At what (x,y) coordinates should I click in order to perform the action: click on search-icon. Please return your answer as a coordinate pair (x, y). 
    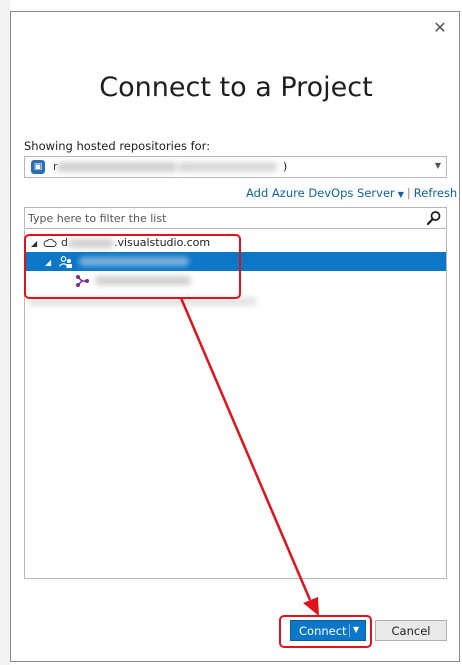
    Looking at the image, I should click on (434, 218).